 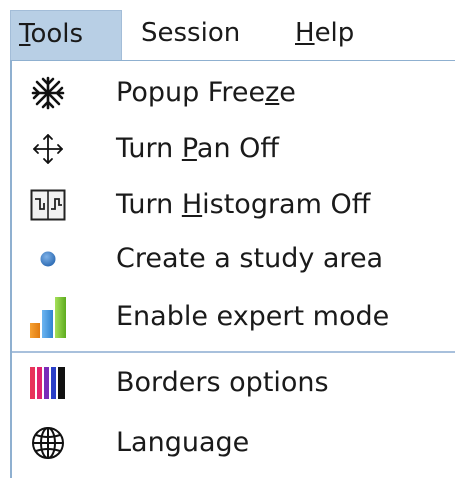 I want to click on menu-item-turn-pan-off: Turn Pan Off, so click(x=233, y=149).